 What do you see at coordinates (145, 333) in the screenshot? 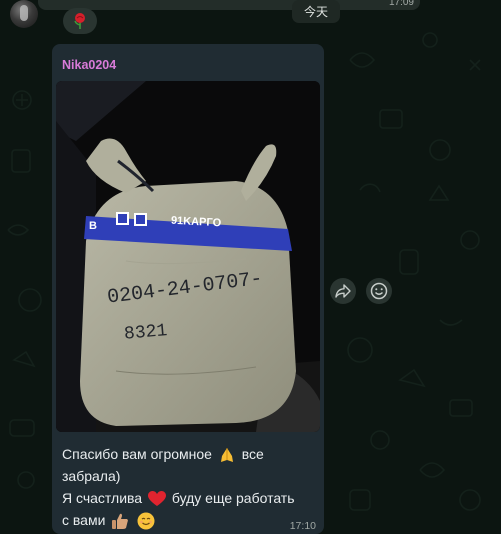
I see `handwritten-code: 8321` at bounding box center [145, 333].